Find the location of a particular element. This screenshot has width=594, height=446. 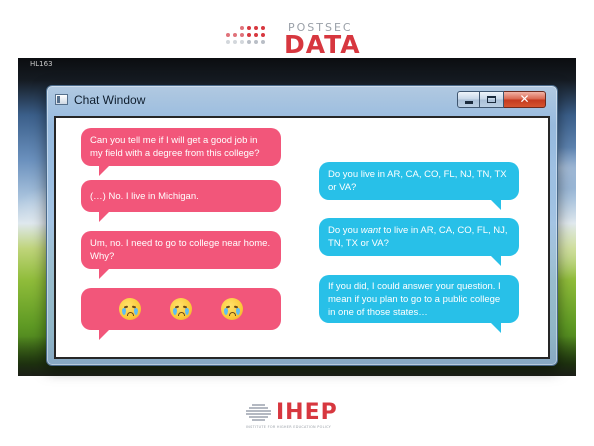

logo-big-text: DATA is located at coordinates (322, 44).